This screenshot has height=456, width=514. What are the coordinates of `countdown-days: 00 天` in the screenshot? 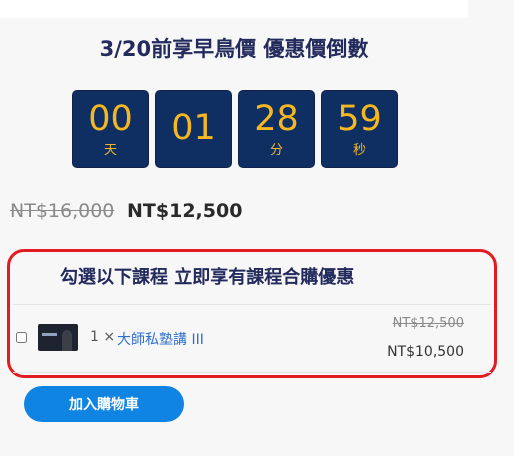 It's located at (110, 129).